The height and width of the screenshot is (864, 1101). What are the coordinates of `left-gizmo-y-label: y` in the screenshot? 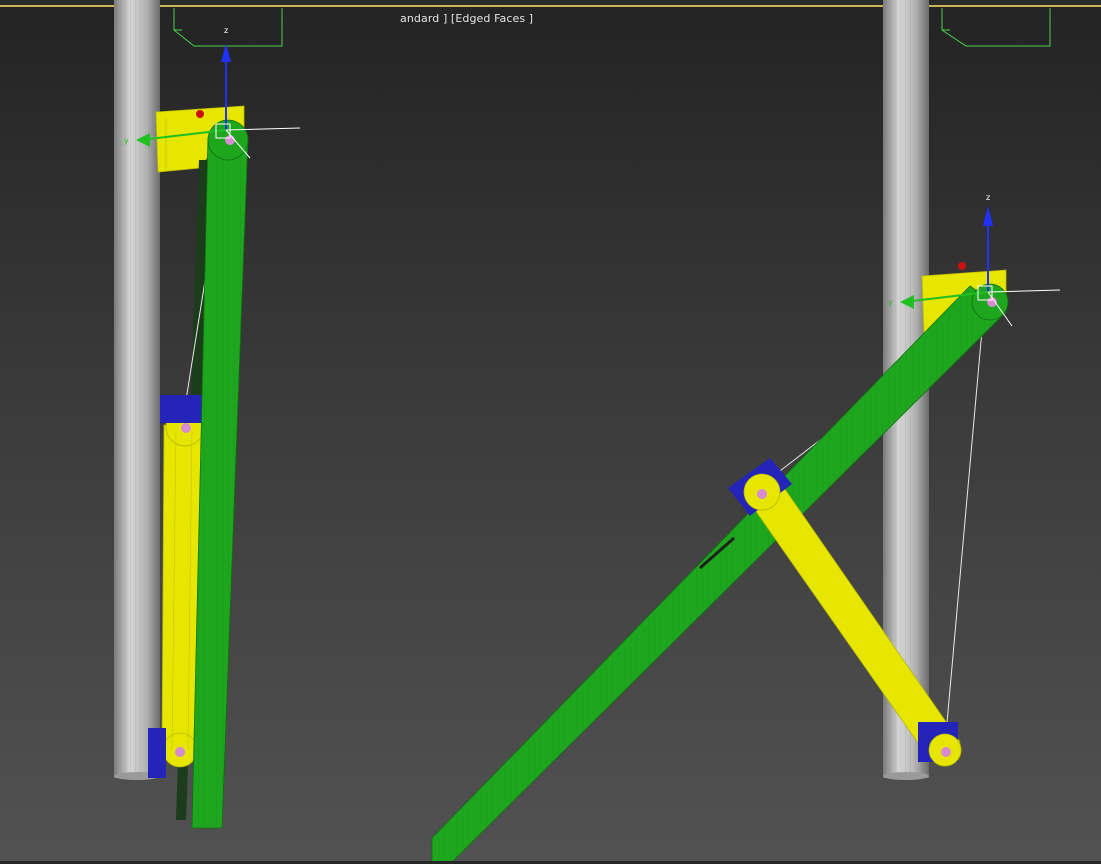 It's located at (126, 140).